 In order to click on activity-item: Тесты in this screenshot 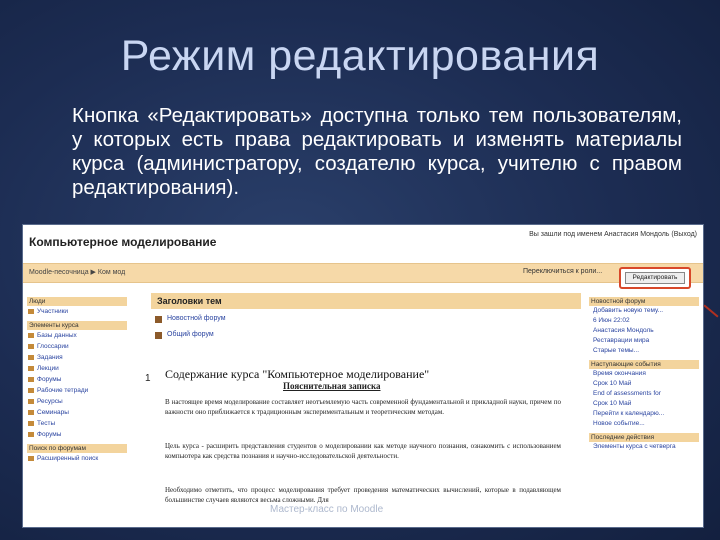, I will do `click(77, 423)`.